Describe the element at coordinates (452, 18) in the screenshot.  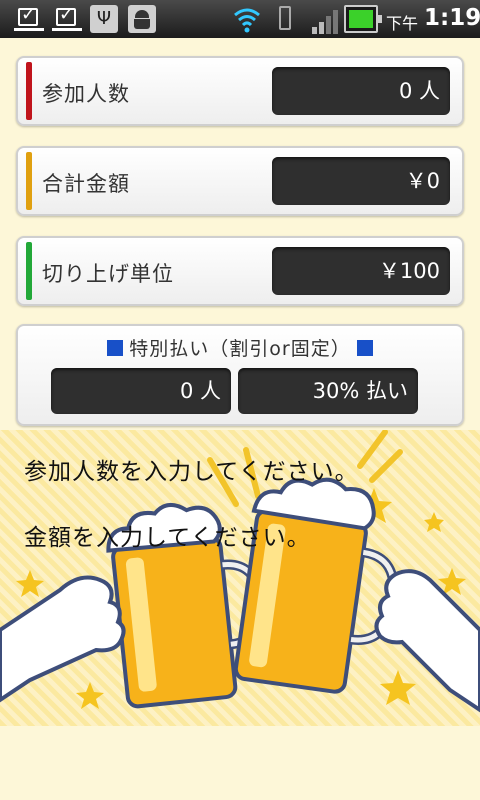
I see `clock-time: 1:19` at that location.